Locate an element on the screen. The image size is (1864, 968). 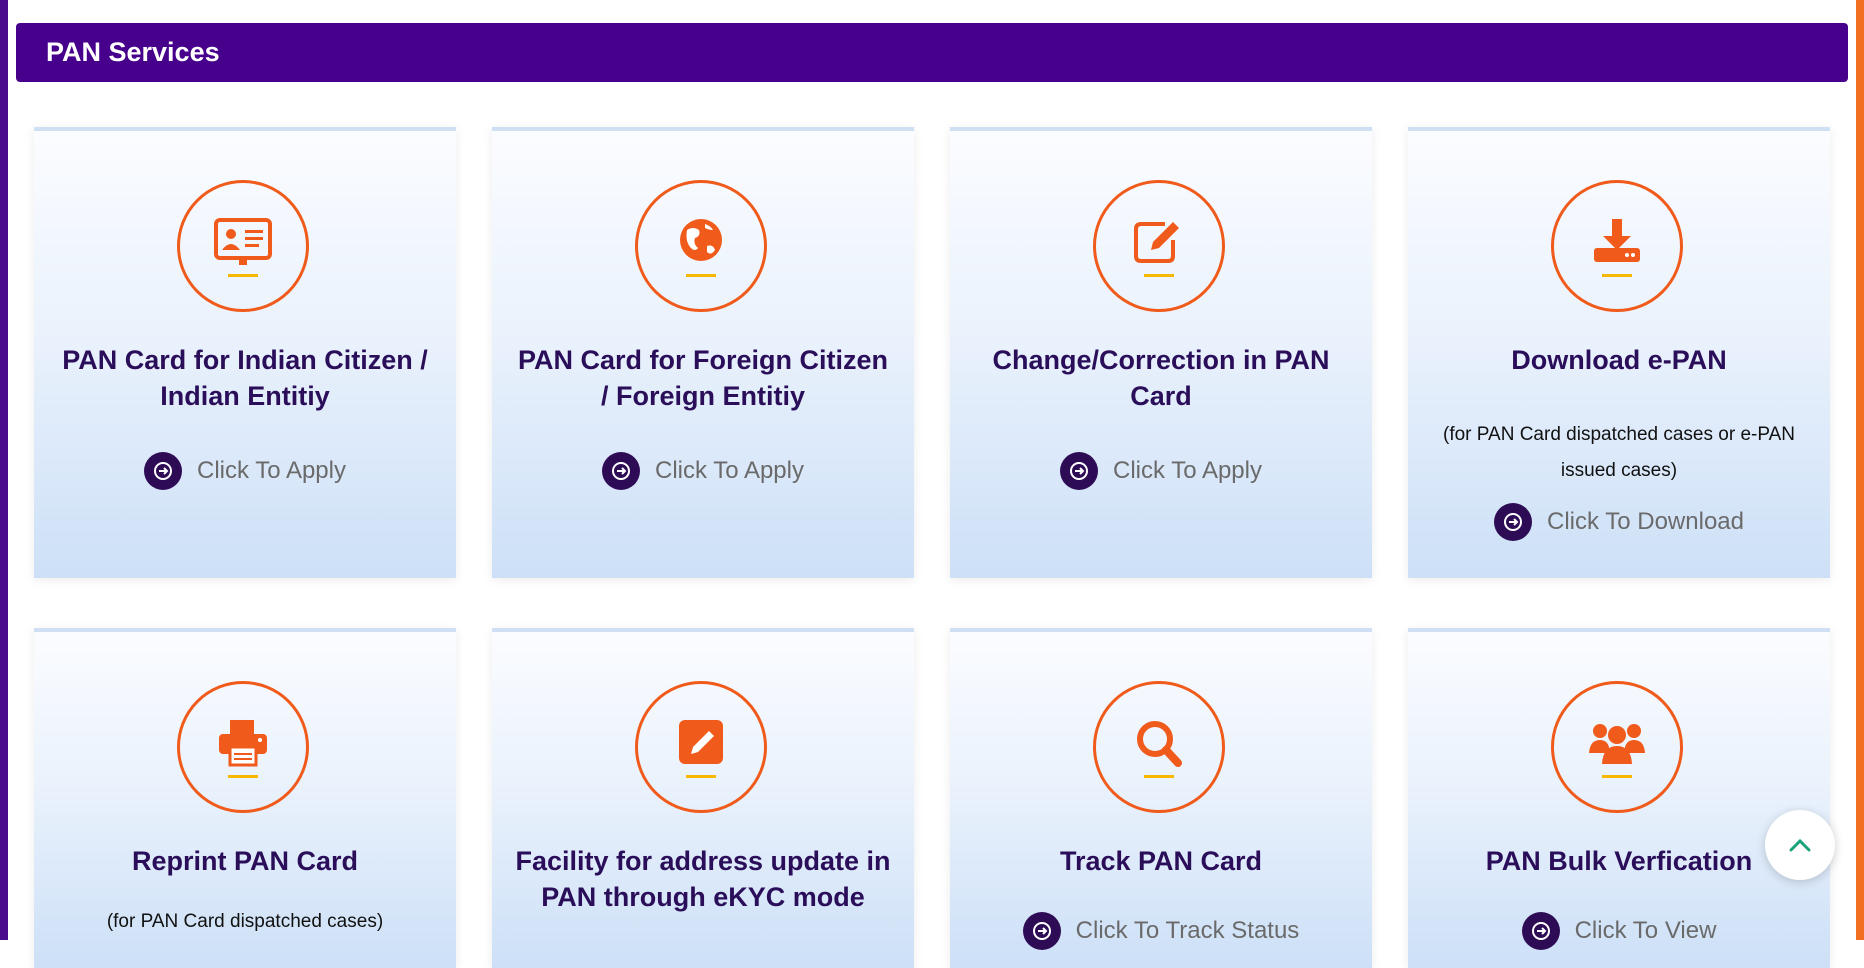
action-label: Click To Download is located at coordinates (1645, 521).